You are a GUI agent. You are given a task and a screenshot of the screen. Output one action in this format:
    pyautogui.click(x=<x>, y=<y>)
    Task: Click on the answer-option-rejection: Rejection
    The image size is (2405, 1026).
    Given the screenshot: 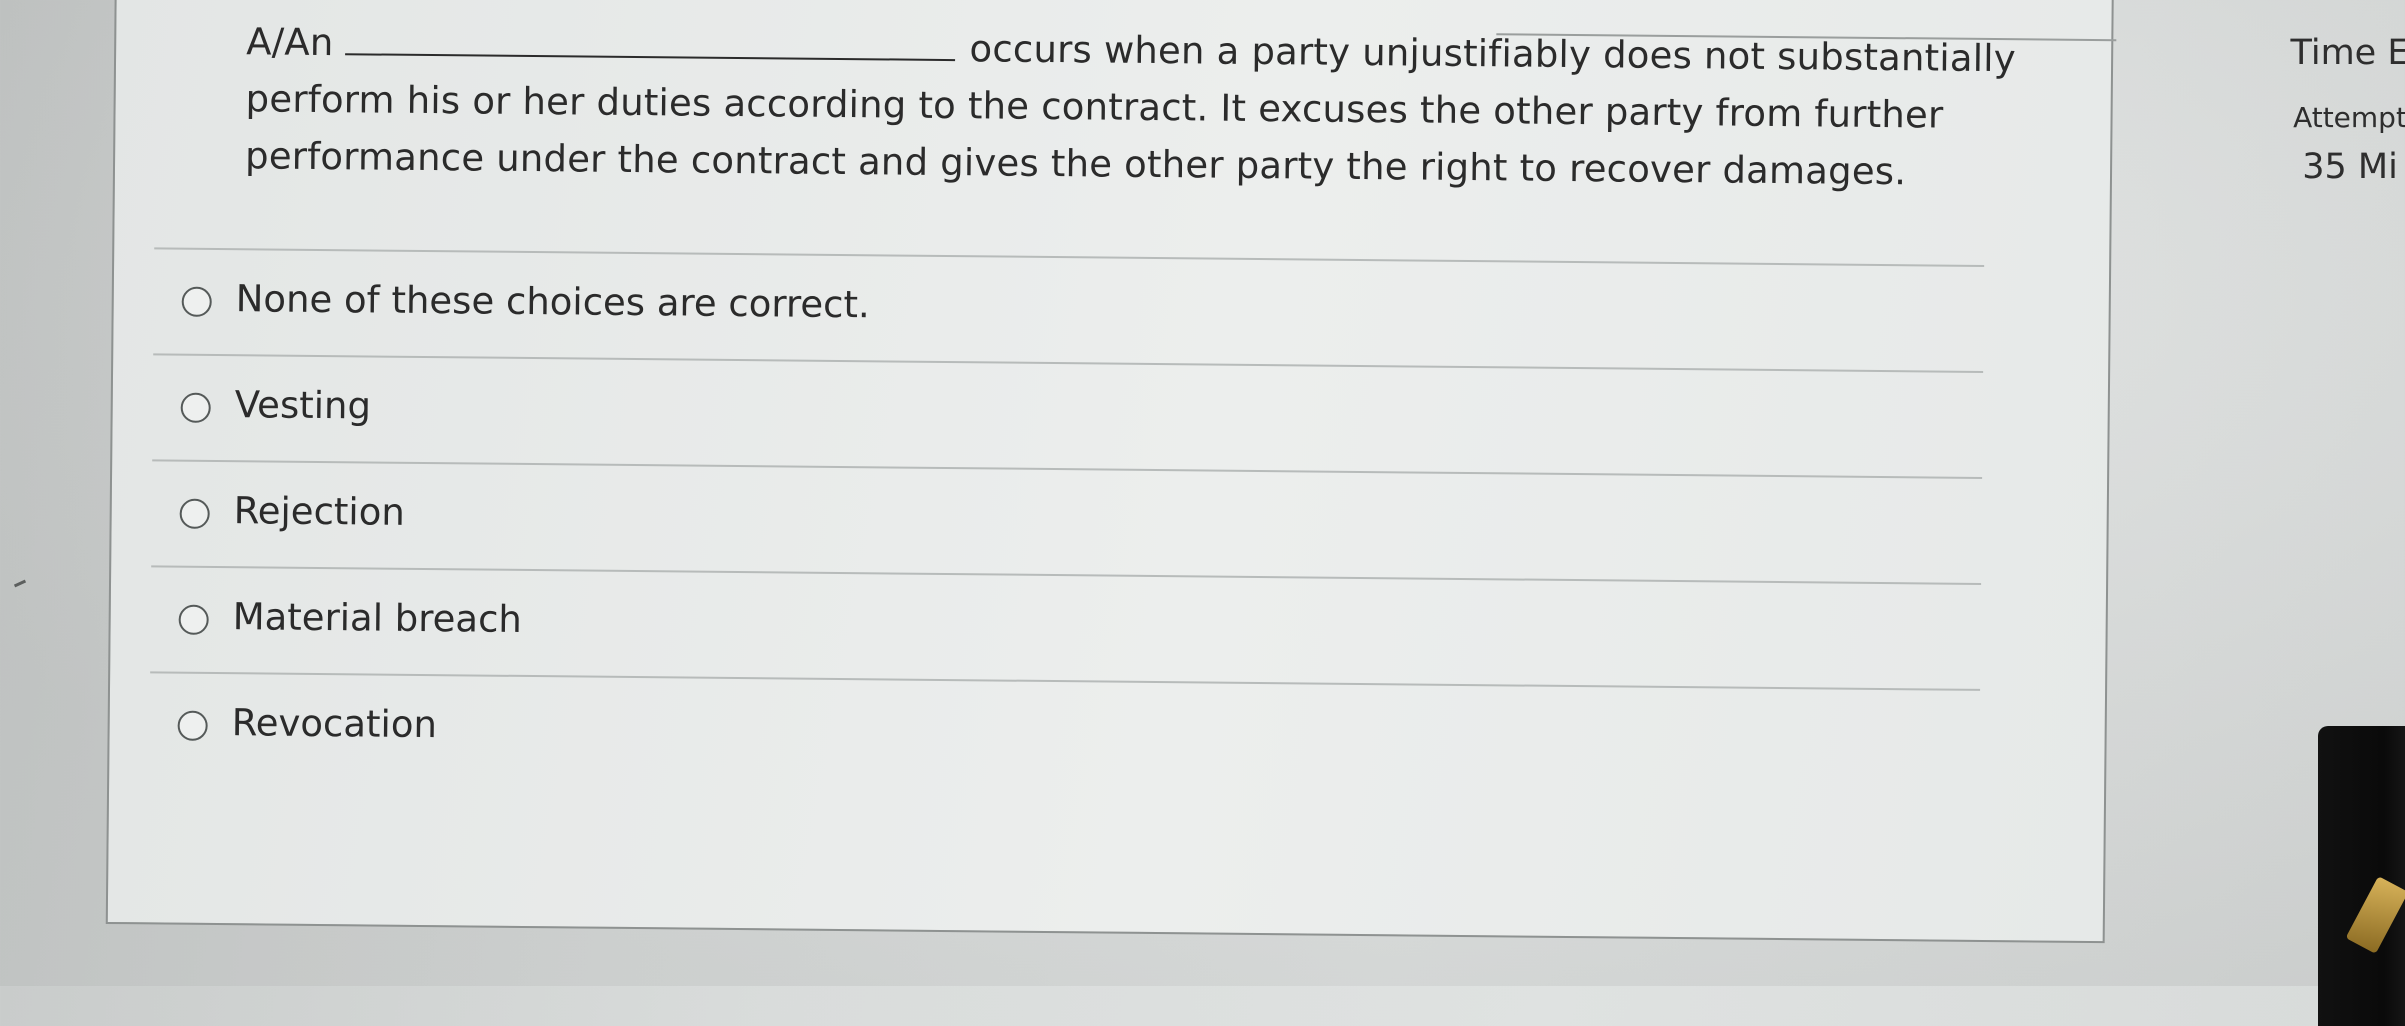 What is the action you would take?
    pyautogui.click(x=1067, y=521)
    